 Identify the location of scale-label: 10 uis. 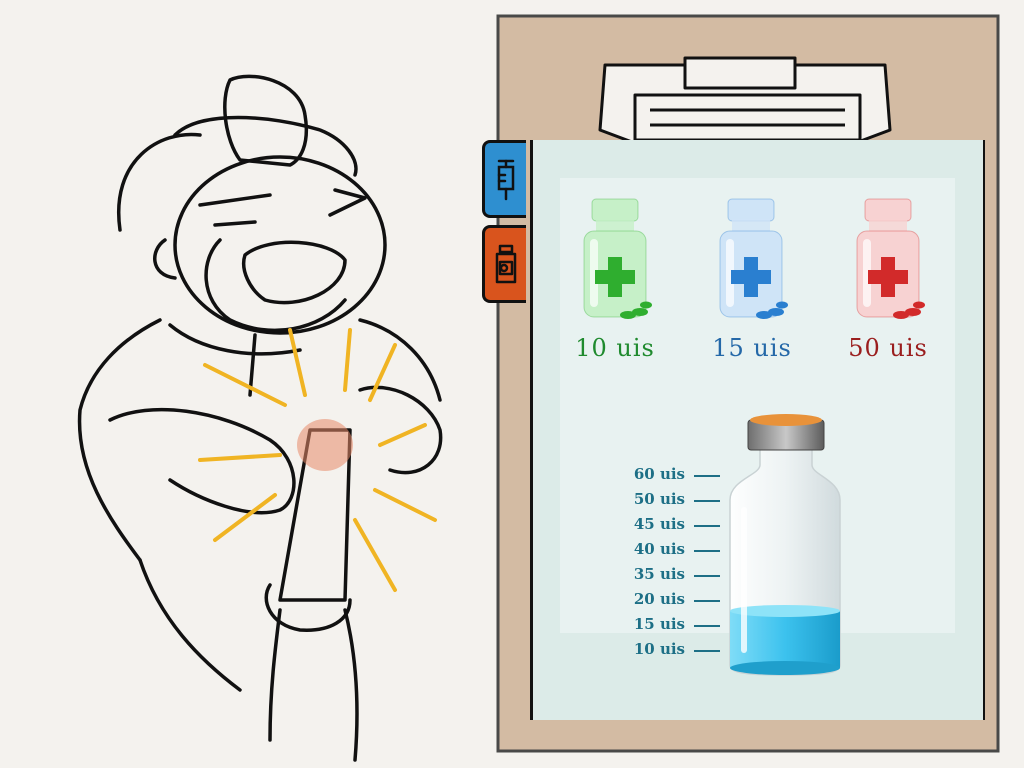
(659, 649).